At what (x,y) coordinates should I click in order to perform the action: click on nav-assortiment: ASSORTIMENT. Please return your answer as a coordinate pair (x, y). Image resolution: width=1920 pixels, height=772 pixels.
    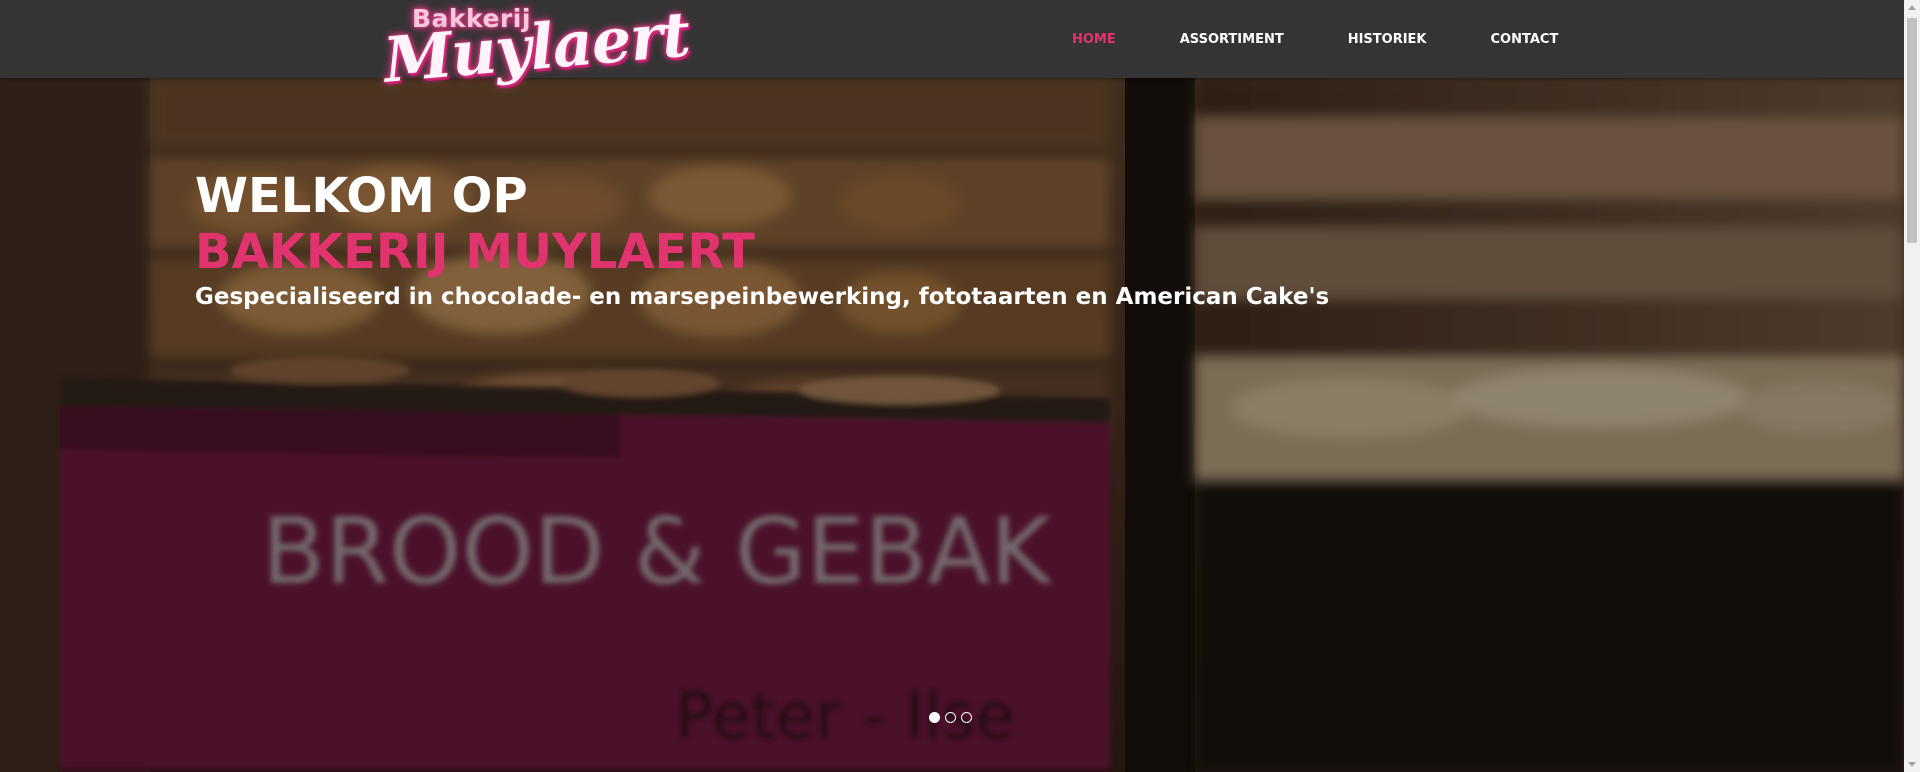
    Looking at the image, I should click on (1232, 39).